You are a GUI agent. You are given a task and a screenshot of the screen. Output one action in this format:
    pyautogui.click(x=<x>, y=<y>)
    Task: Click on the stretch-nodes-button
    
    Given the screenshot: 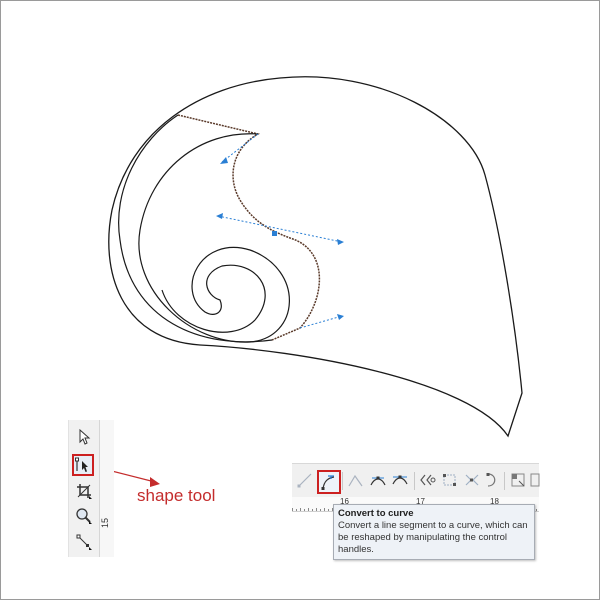 What is the action you would take?
    pyautogui.click(x=518, y=480)
    